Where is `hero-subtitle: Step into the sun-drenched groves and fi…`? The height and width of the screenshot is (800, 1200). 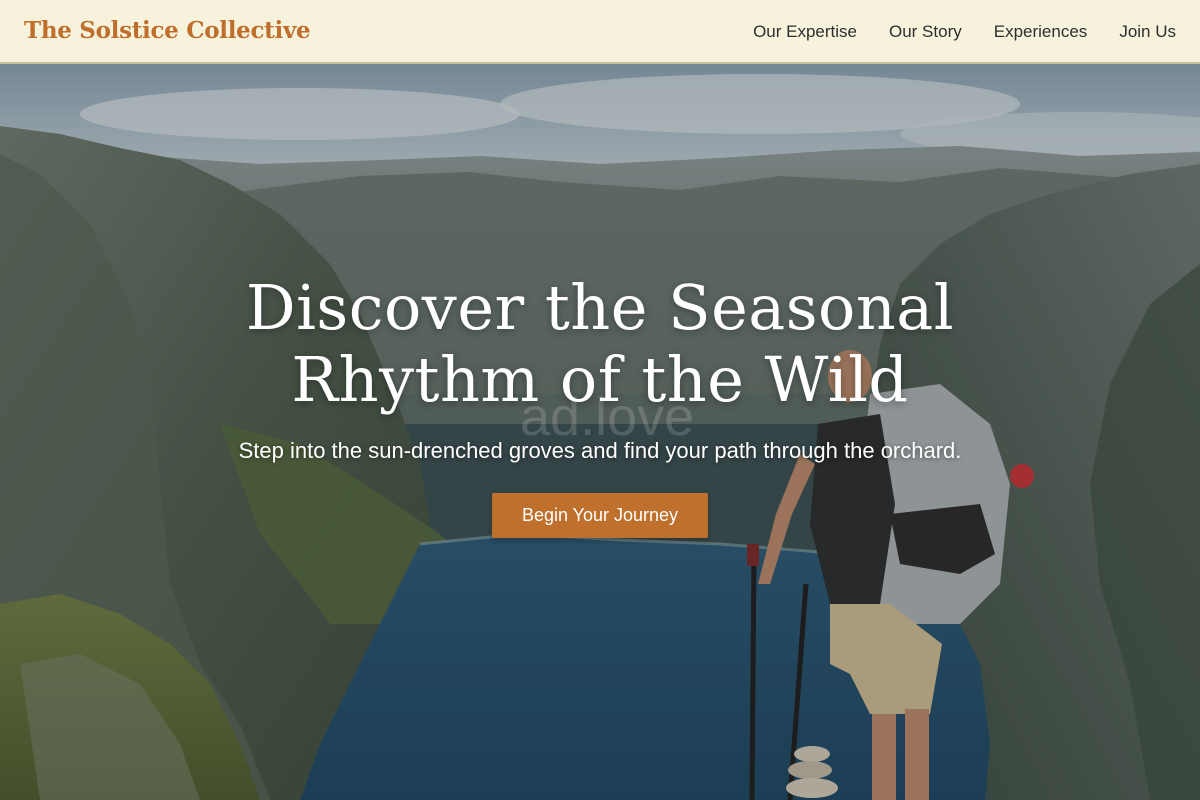 hero-subtitle: Step into the sun-drenched groves and fi… is located at coordinates (600, 450).